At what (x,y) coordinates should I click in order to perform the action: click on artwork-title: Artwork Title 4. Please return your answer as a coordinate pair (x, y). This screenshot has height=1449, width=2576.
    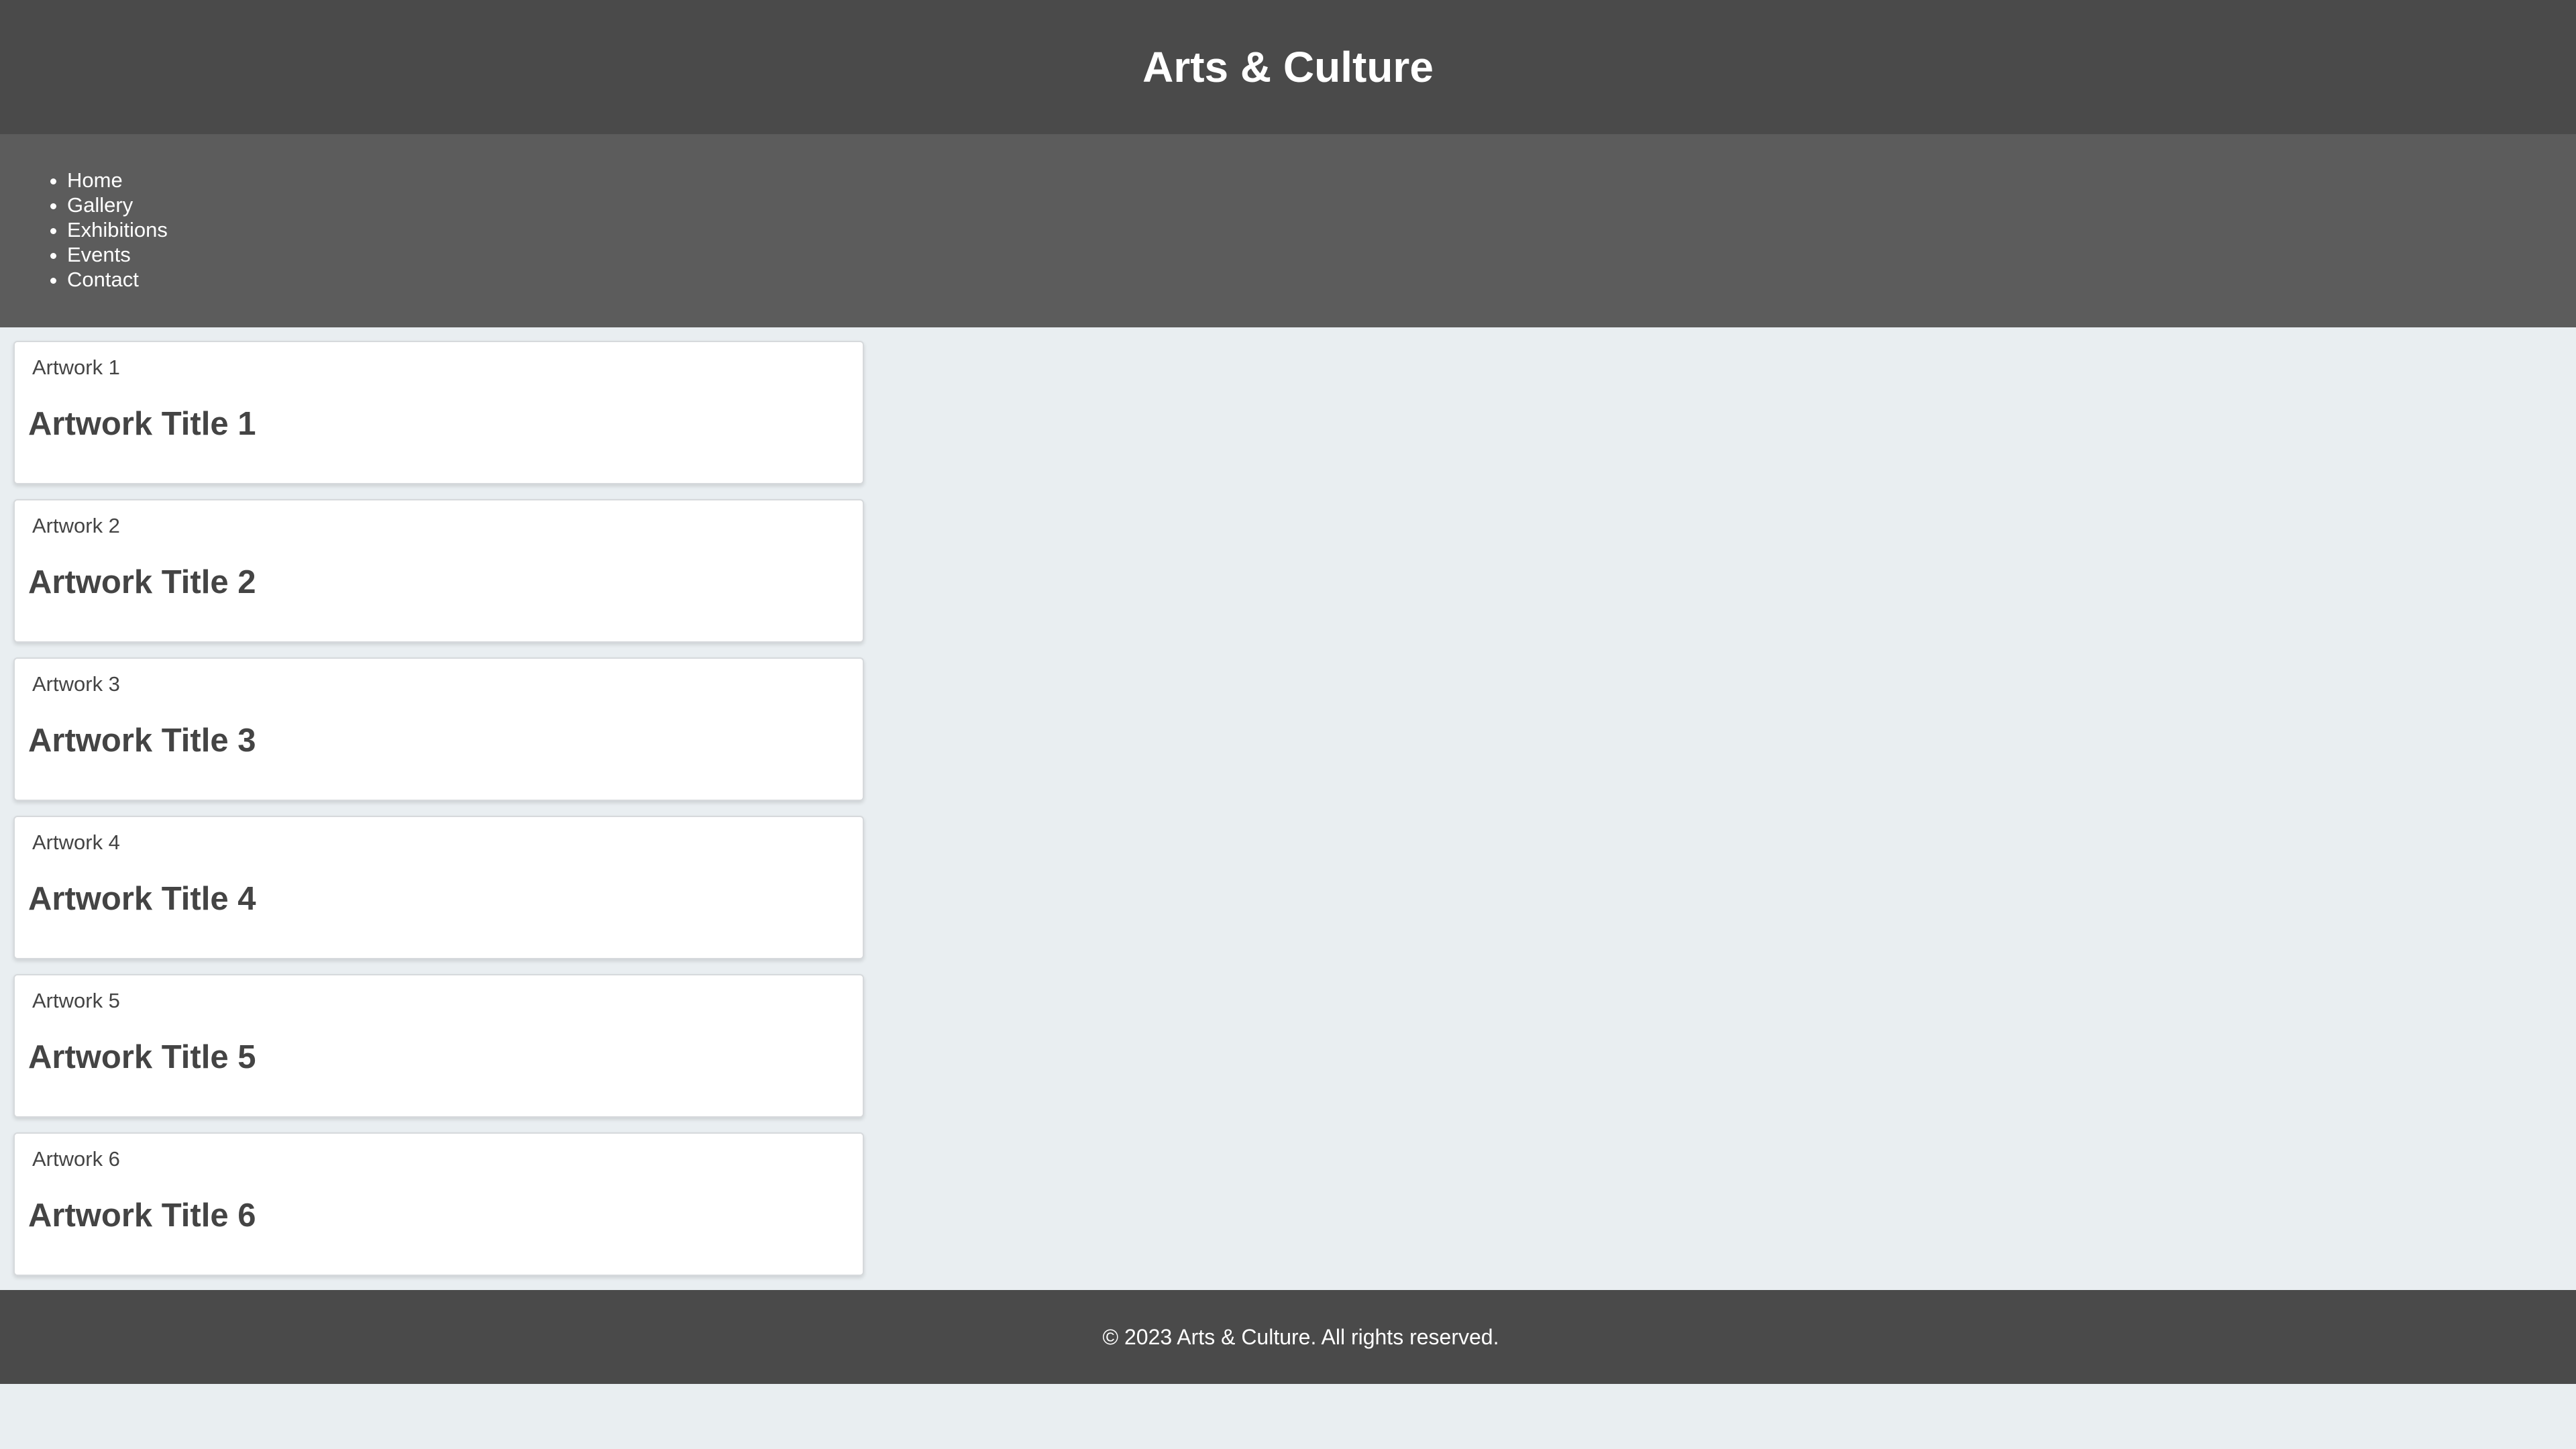
    Looking at the image, I should click on (142, 899).